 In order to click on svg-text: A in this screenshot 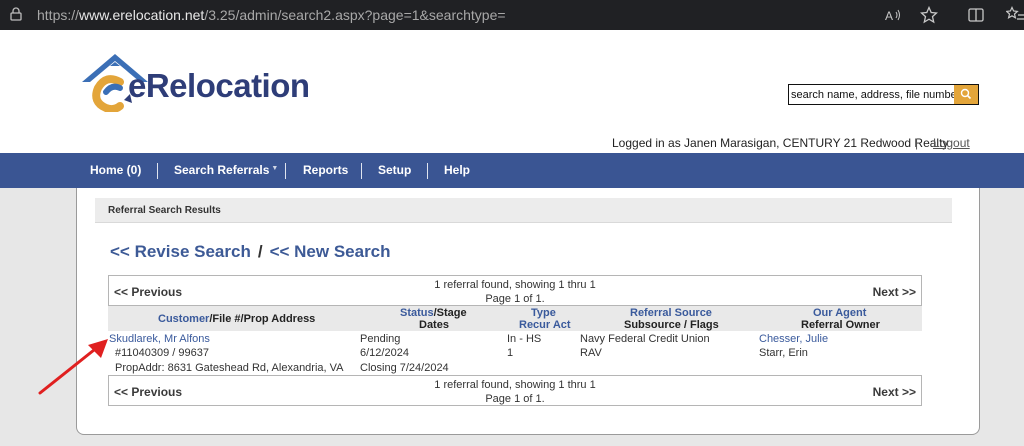, I will do `click(889, 16)`.